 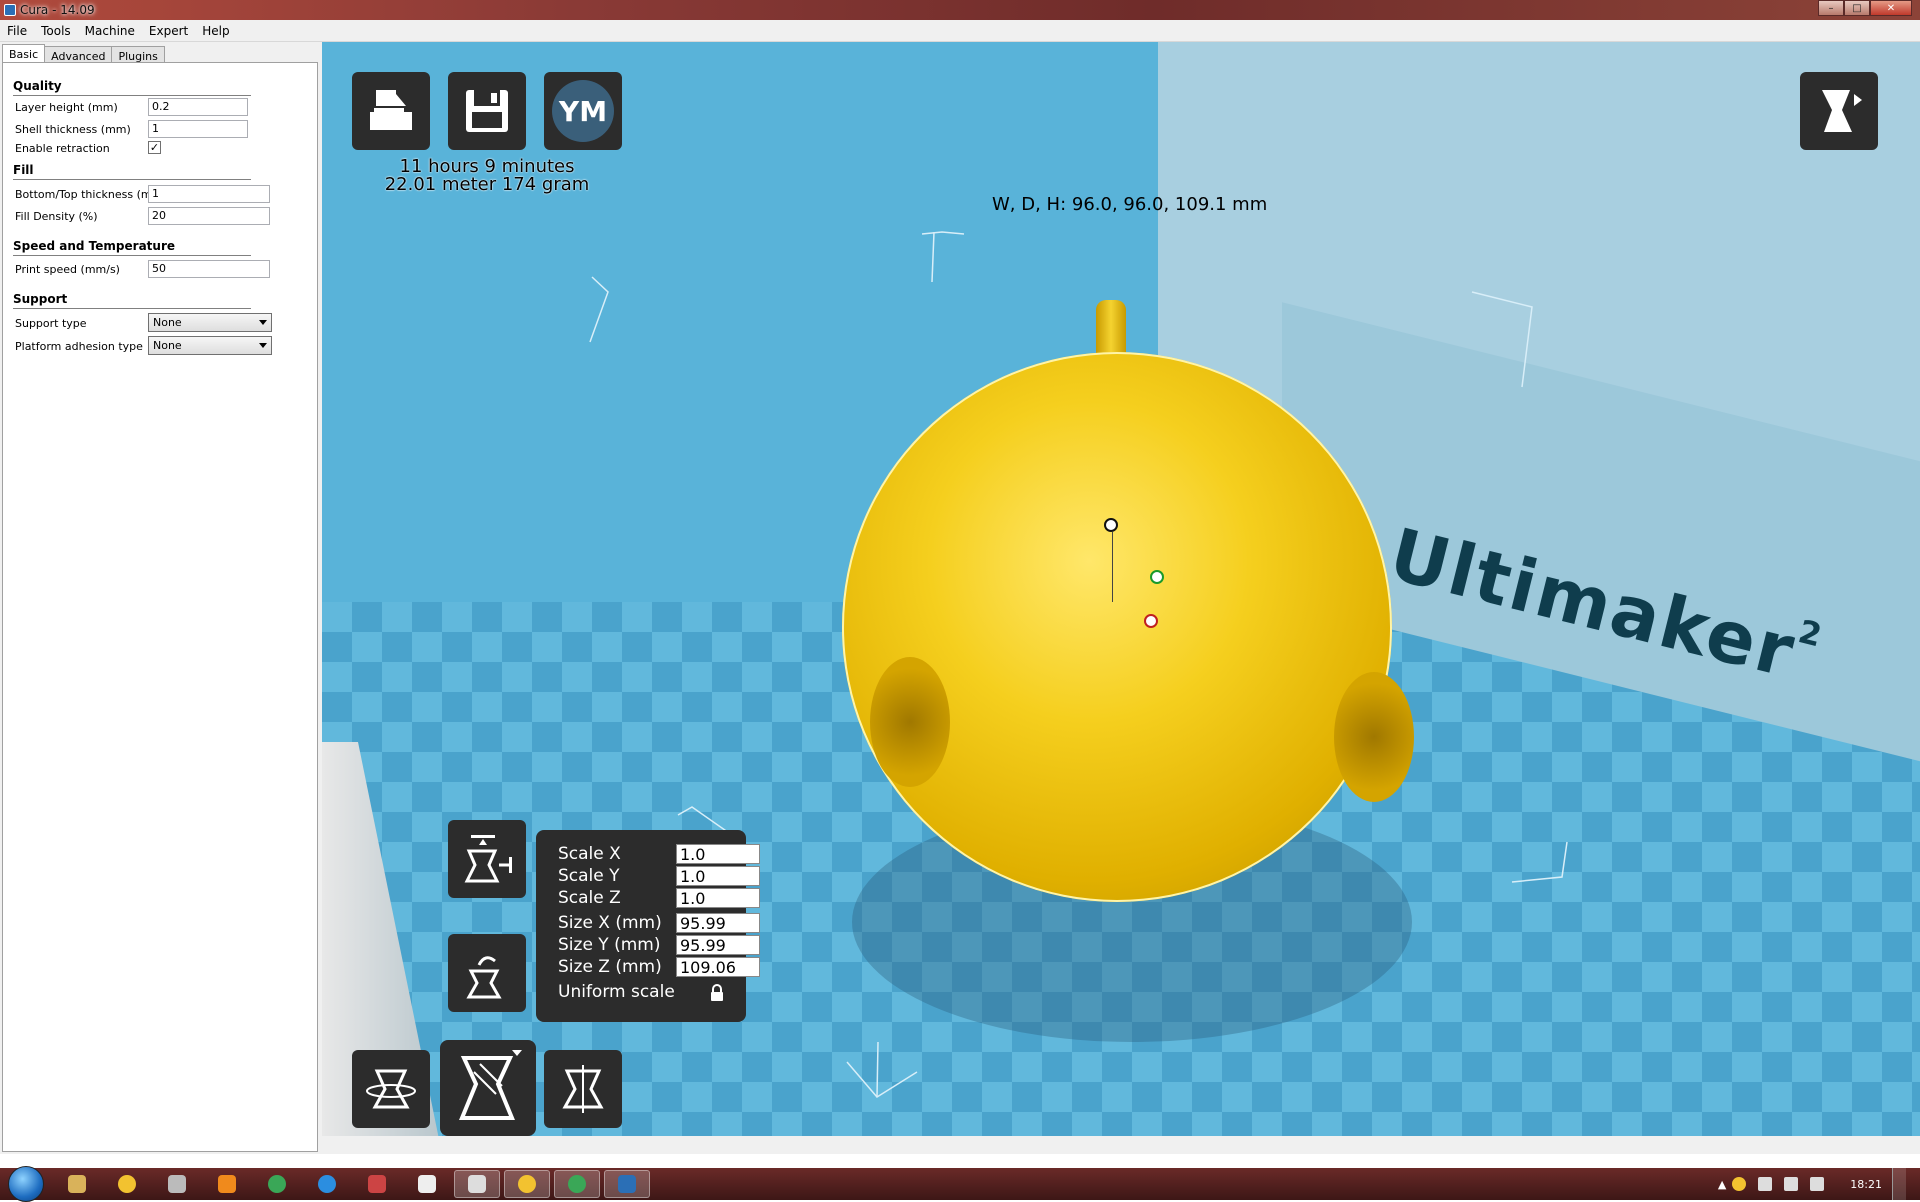 I want to click on enable-retraction-checkbox: ✓, so click(x=154, y=147).